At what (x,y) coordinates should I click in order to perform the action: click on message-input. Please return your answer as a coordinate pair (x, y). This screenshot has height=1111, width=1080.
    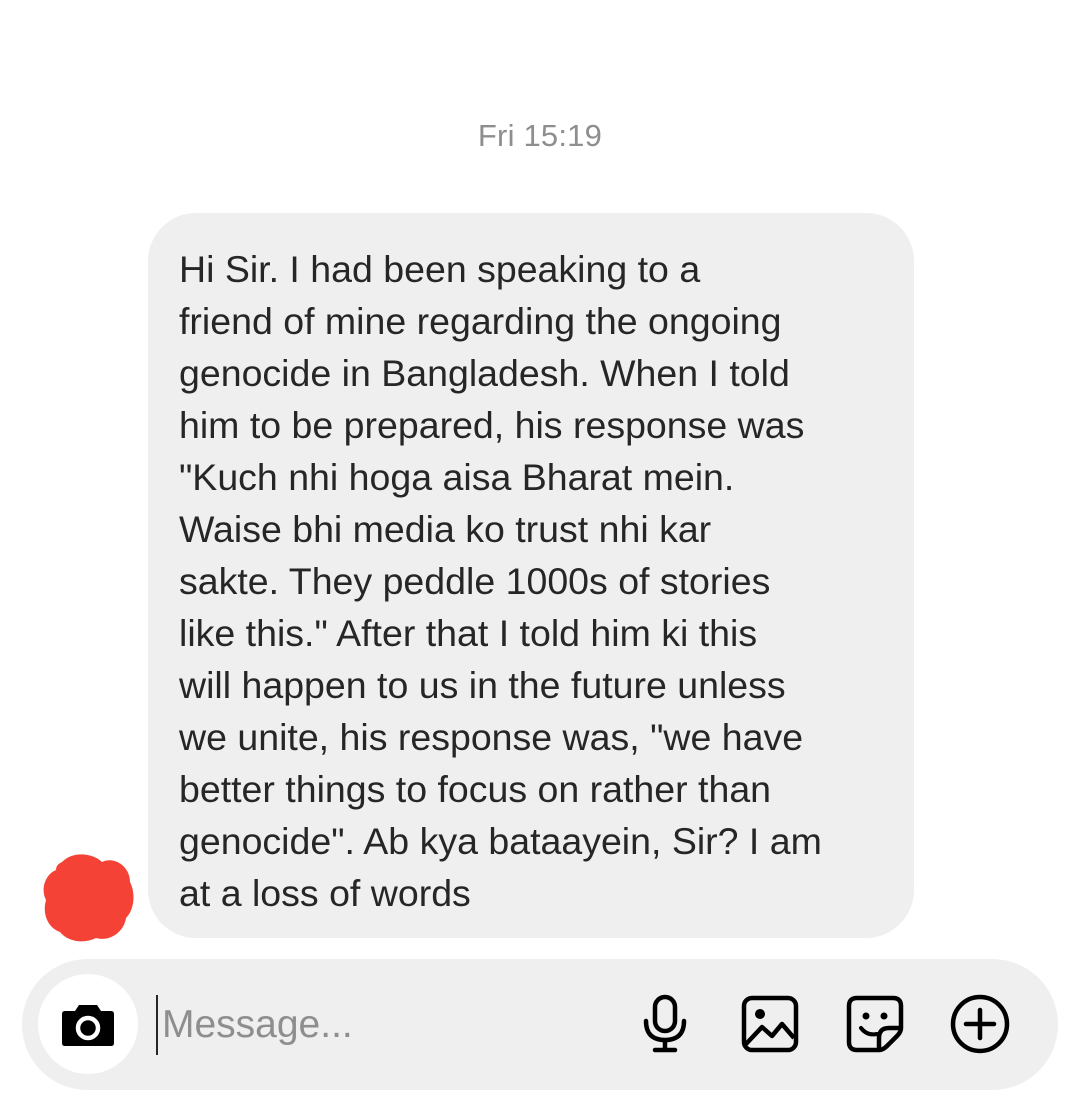
    Looking at the image, I should click on (379, 1025).